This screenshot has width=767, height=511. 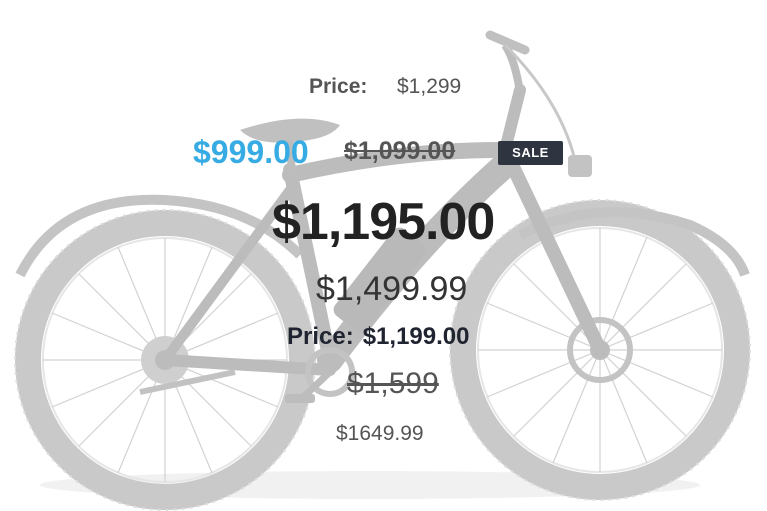 What do you see at coordinates (383, 222) in the screenshot?
I see `large-price: $1,195.00` at bounding box center [383, 222].